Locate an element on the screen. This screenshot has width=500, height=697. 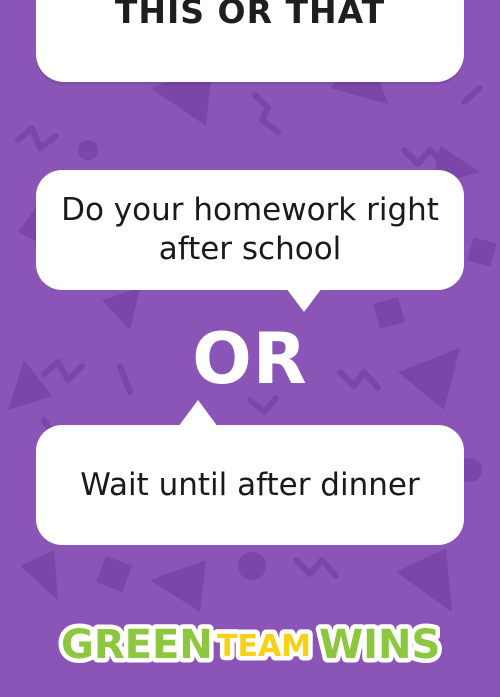
or-separator: OR is located at coordinates (250, 359).